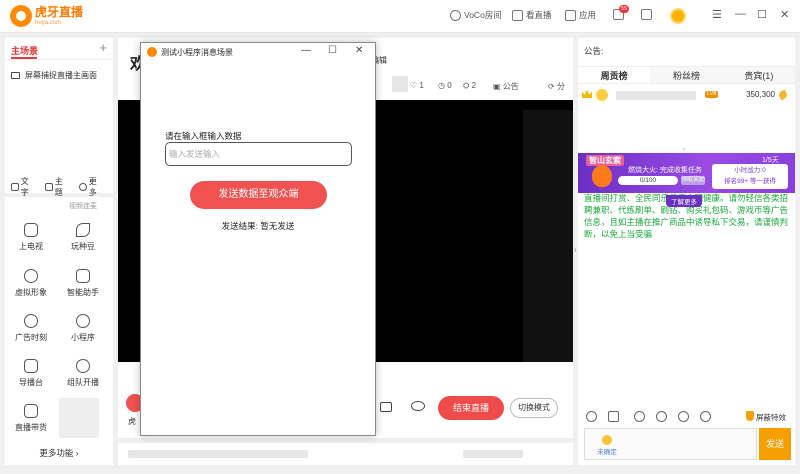  I want to click on voco-room-link: VoCo房间, so click(476, 15).